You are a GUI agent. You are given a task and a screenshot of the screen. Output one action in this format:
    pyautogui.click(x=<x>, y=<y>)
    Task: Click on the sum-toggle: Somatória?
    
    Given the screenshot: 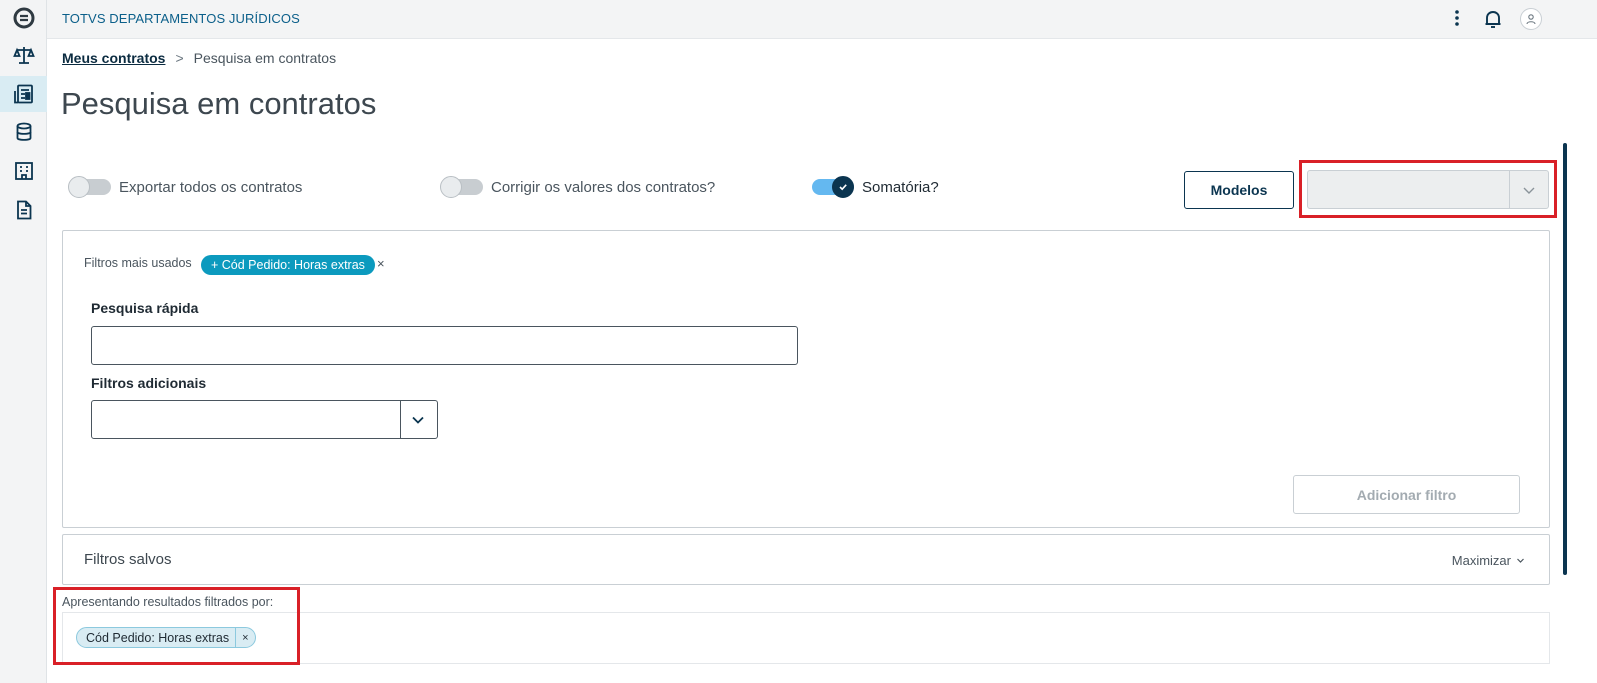 What is the action you would take?
    pyautogui.click(x=875, y=187)
    